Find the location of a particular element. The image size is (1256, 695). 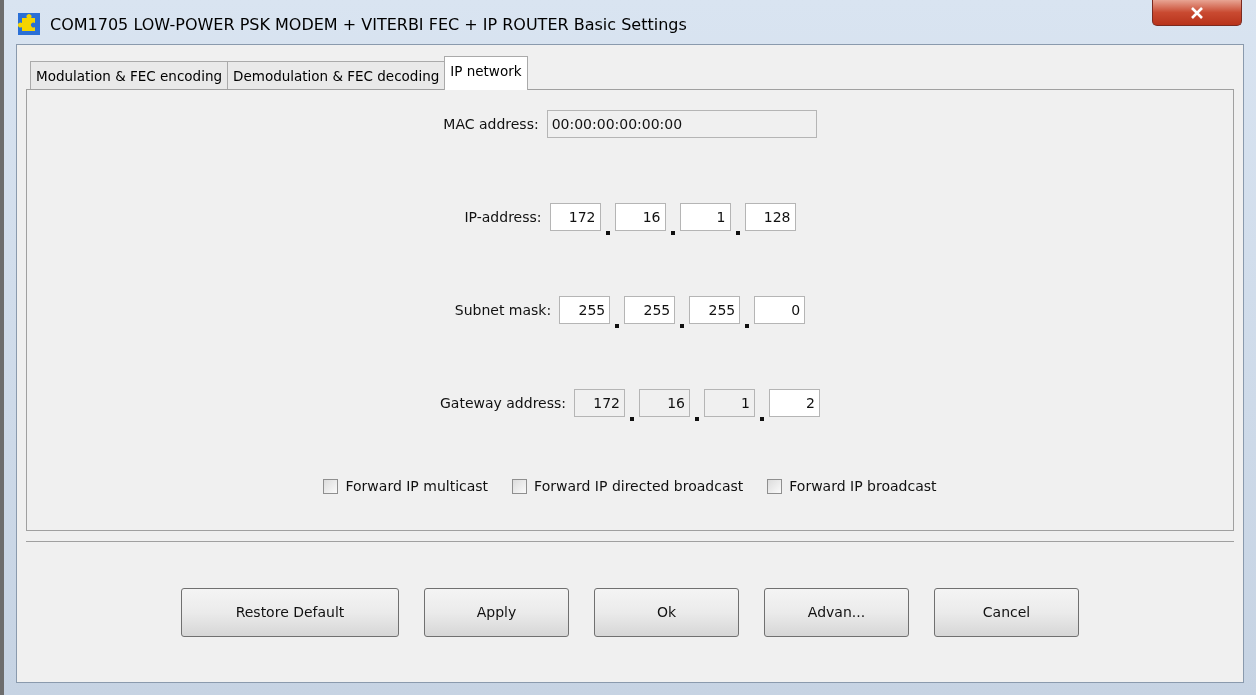

close-icon is located at coordinates (1197, 12).